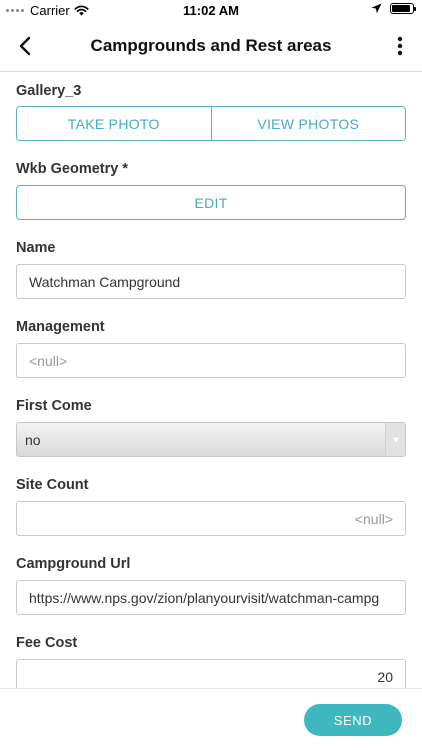 This screenshot has height=750, width=422. I want to click on gallery-label: Gallery_3, so click(49, 91).